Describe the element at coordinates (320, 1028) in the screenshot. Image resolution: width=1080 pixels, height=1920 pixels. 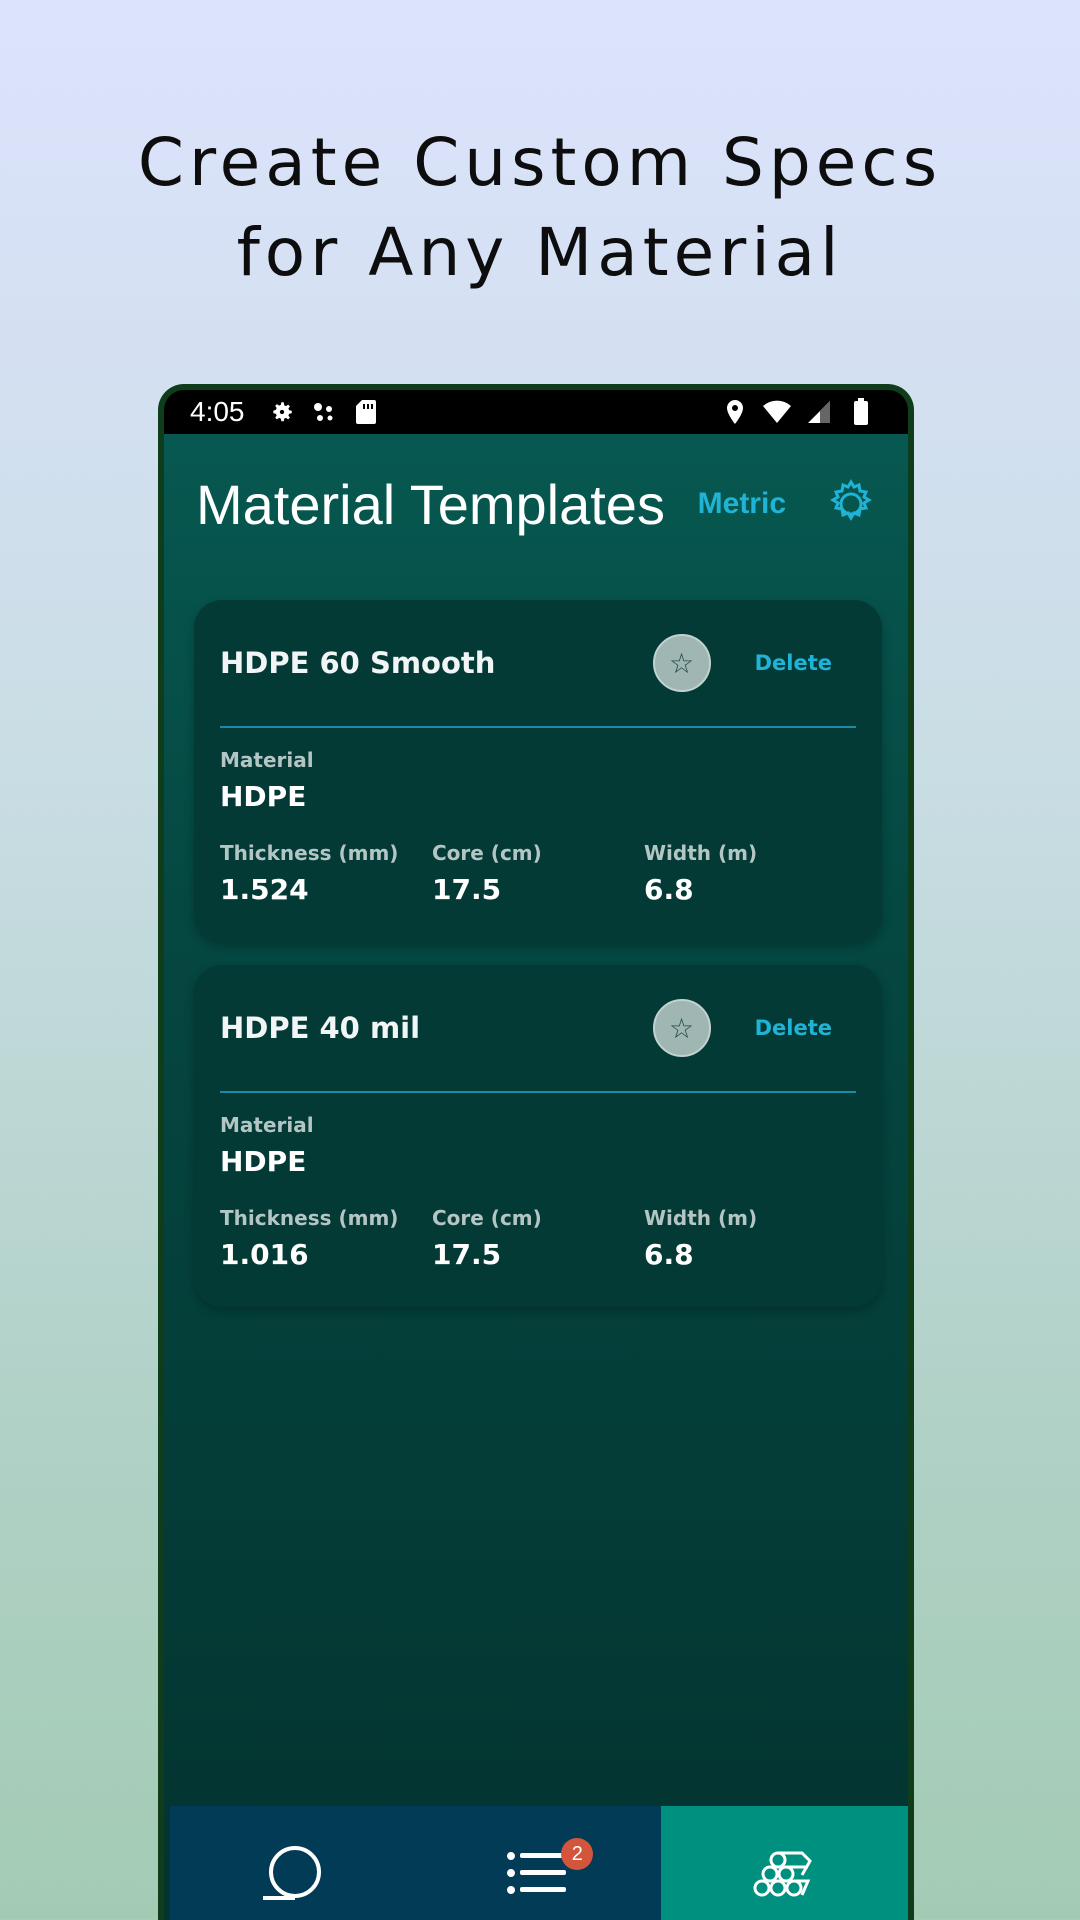
I see `template-name: HDPE 40 mil` at that location.